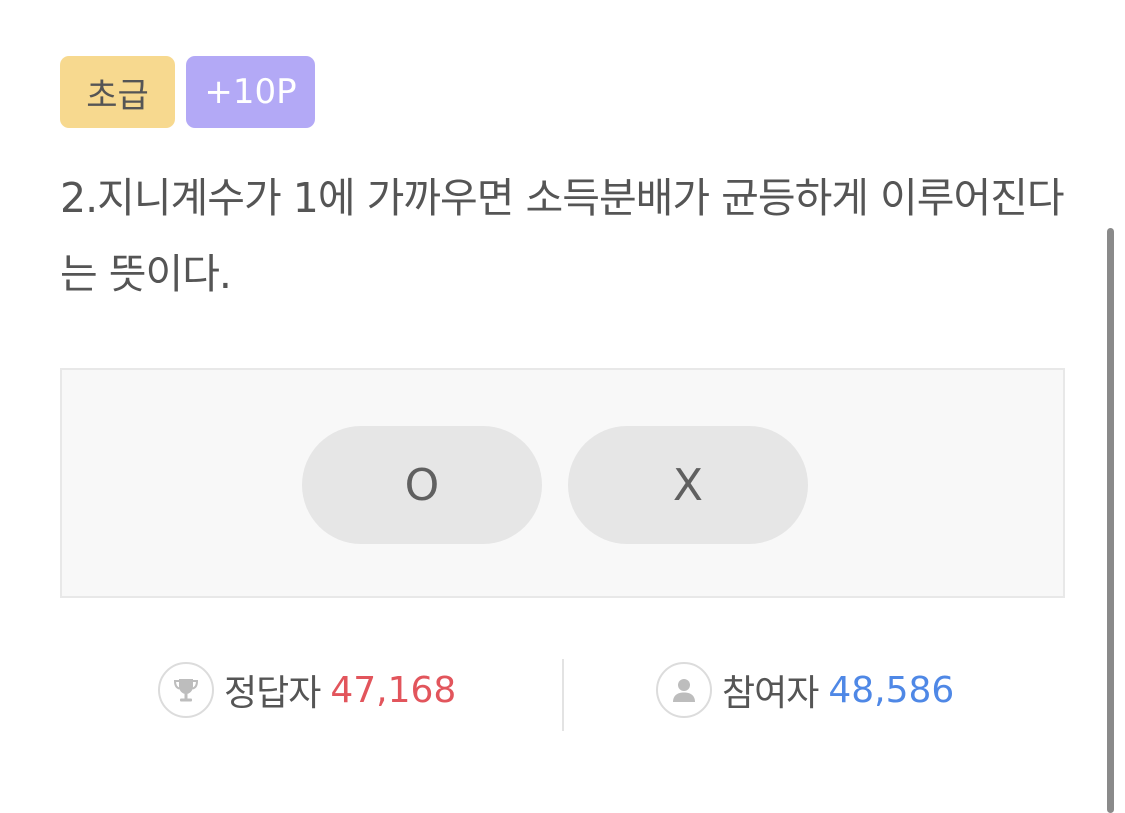  I want to click on participants-label: 참여자, so click(770, 693).